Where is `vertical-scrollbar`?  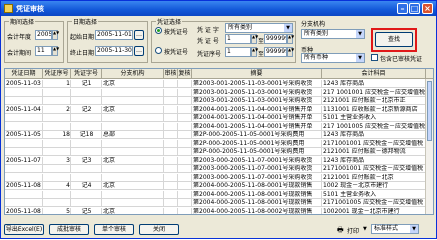 vertical-scrollbar is located at coordinates (429, 146).